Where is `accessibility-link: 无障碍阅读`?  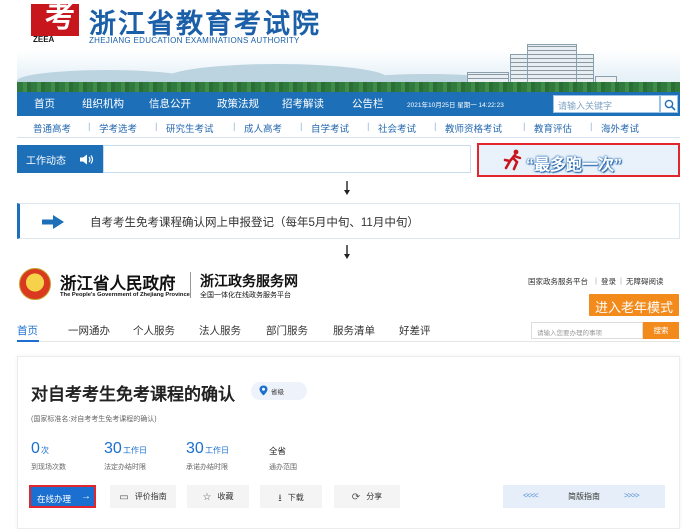 accessibility-link: 无障碍阅读 is located at coordinates (645, 281).